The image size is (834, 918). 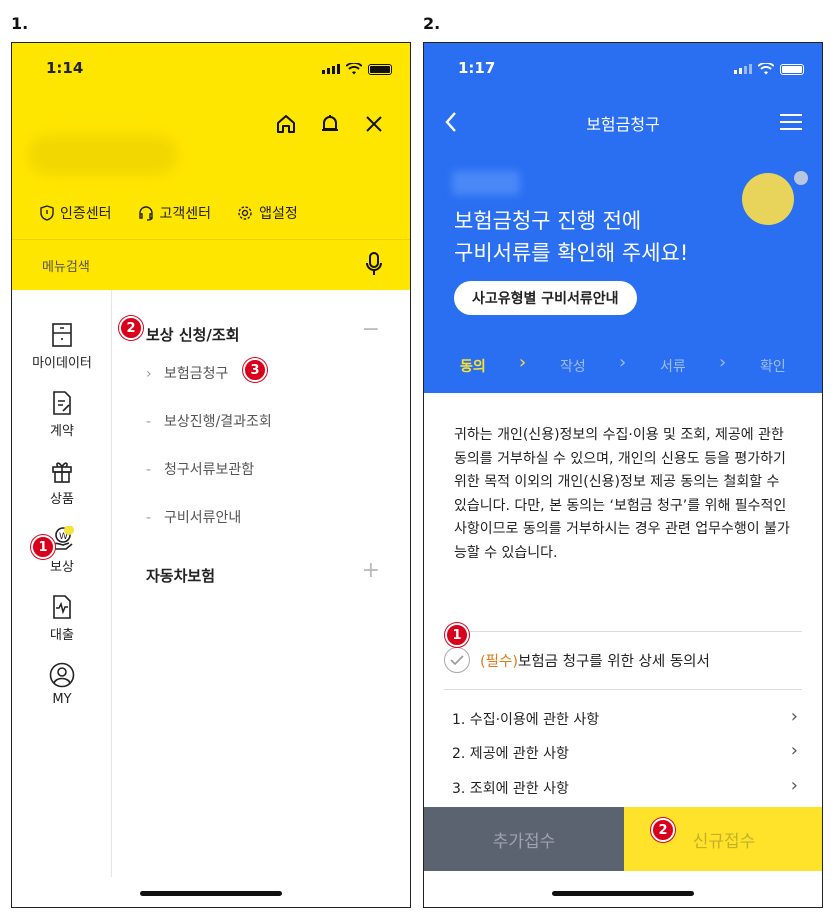 What do you see at coordinates (371, 329) in the screenshot?
I see `collapse-icon: −` at bounding box center [371, 329].